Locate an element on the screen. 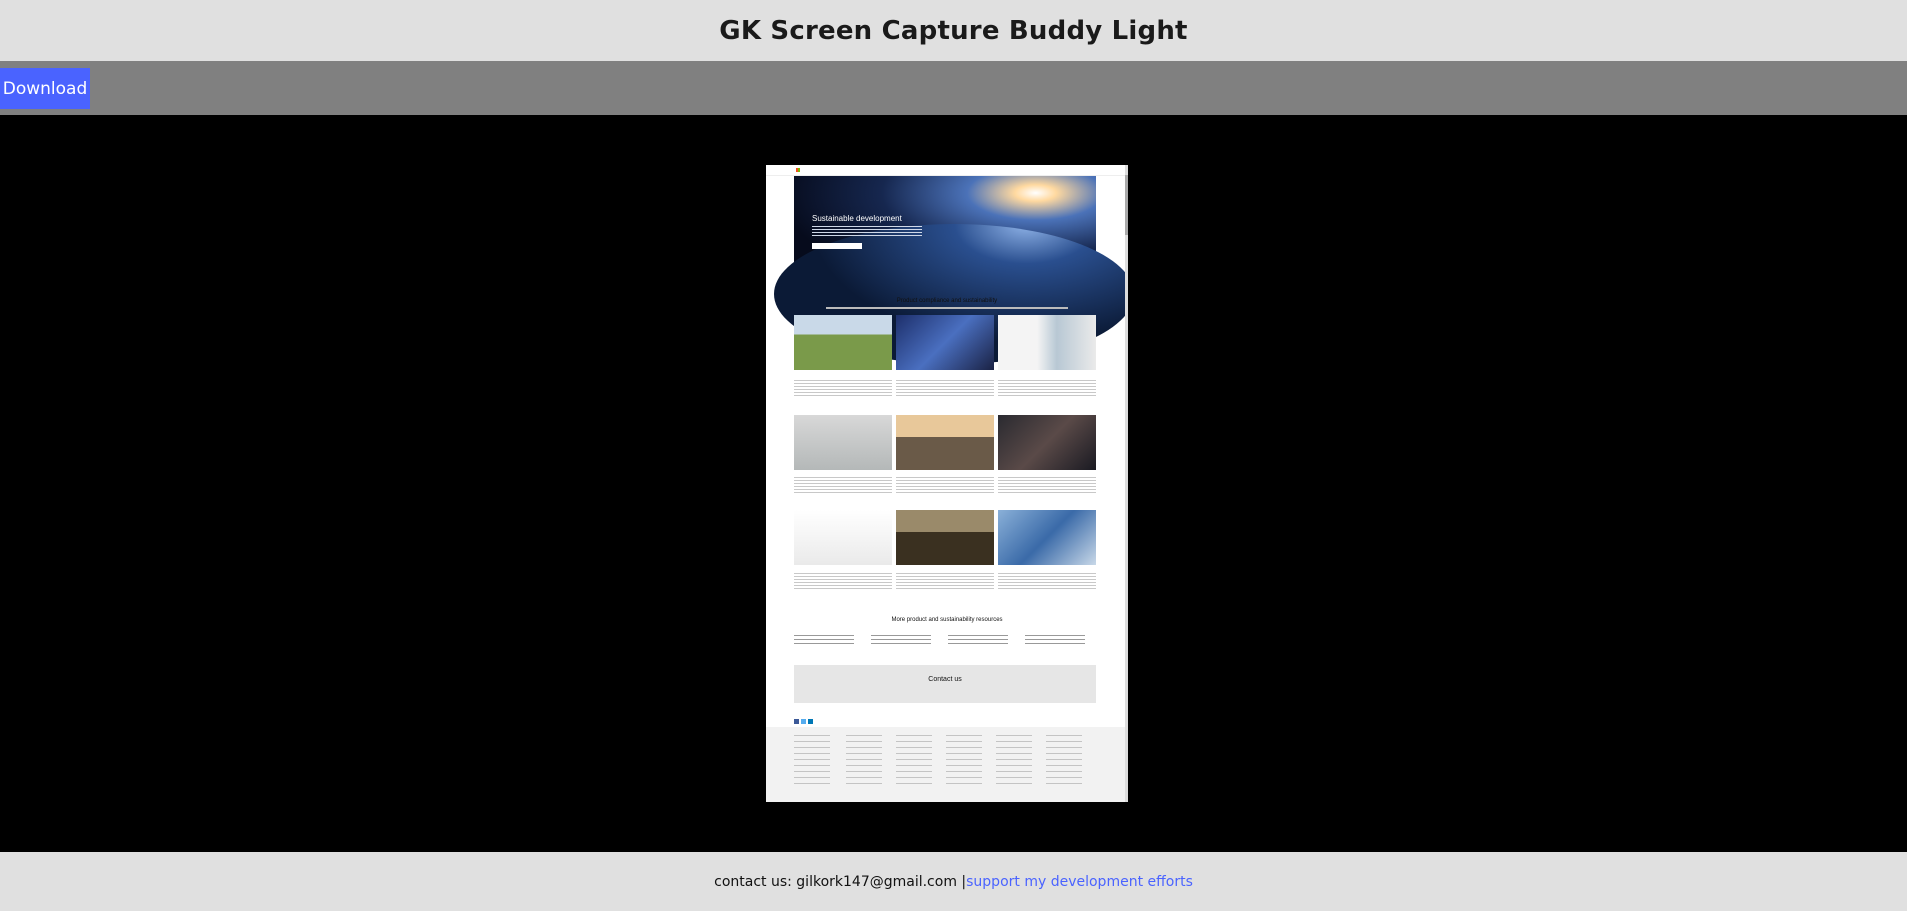 Image resolution: width=1907 pixels, height=911 pixels. toolbar: Download is located at coordinates (953, 88).